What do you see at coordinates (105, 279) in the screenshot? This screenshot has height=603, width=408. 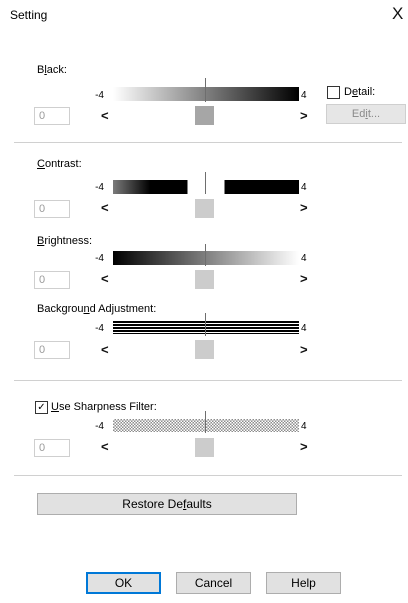 I see `brightness-arrow-left-icon: <` at bounding box center [105, 279].